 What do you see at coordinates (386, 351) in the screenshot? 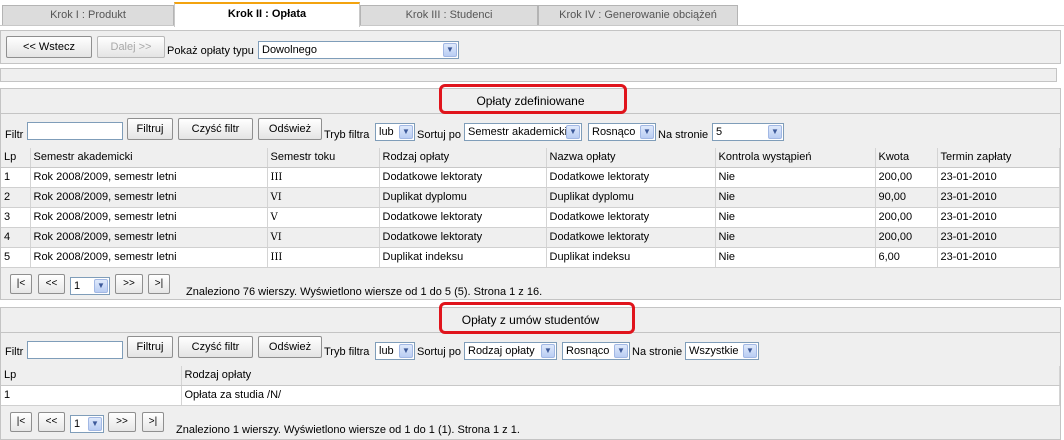
I see `filter-mode-value: lub` at bounding box center [386, 351].